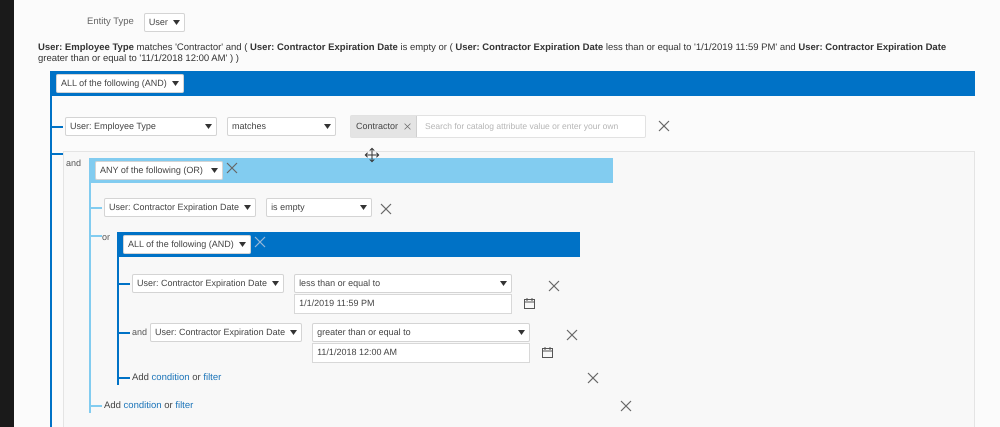  What do you see at coordinates (158, 22) in the screenshot?
I see `dropdown-value: User` at bounding box center [158, 22].